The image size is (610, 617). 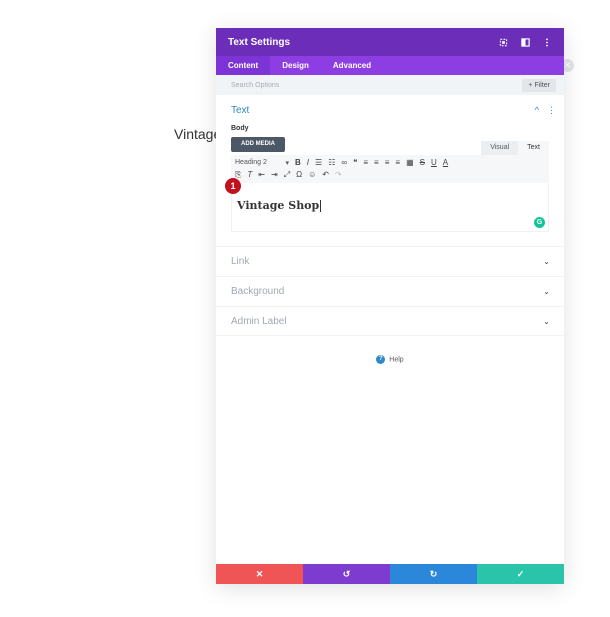 I want to click on sidebar-icon, so click(x=525, y=42).